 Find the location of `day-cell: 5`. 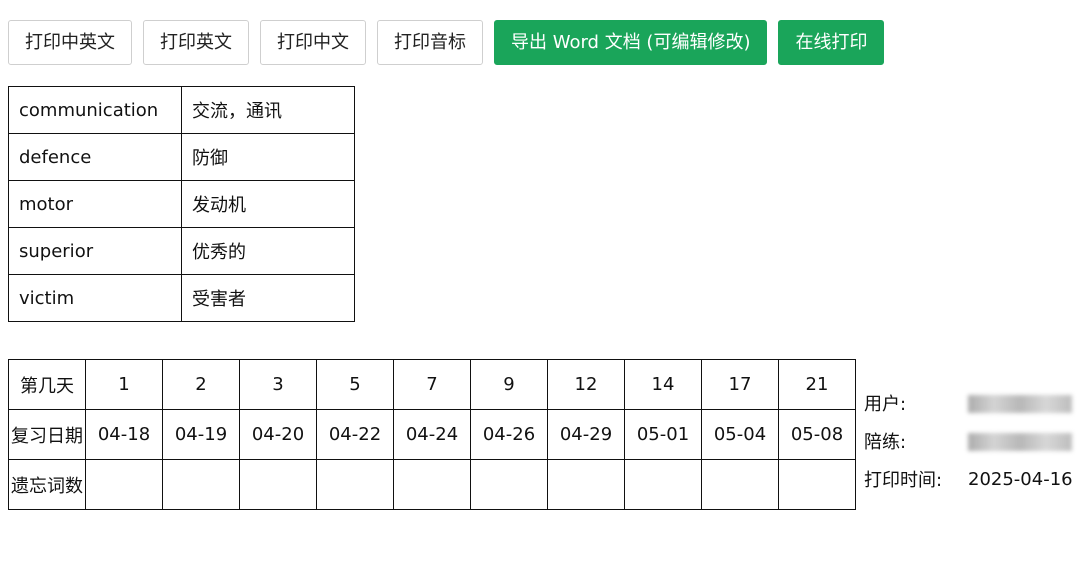

day-cell: 5 is located at coordinates (355, 384).